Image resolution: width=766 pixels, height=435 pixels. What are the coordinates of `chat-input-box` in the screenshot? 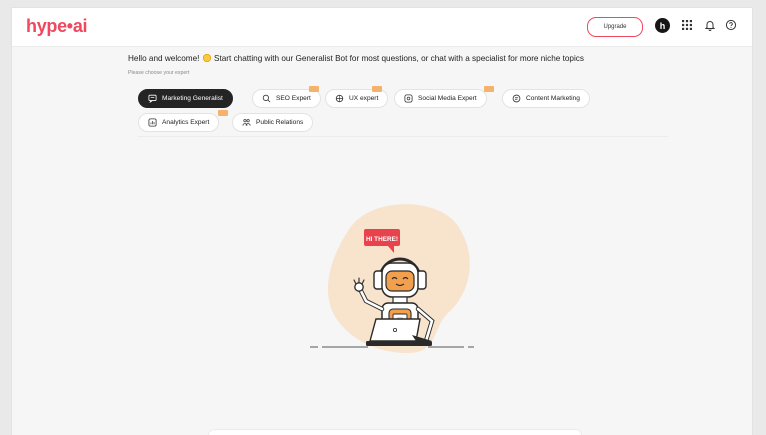 It's located at (395, 432).